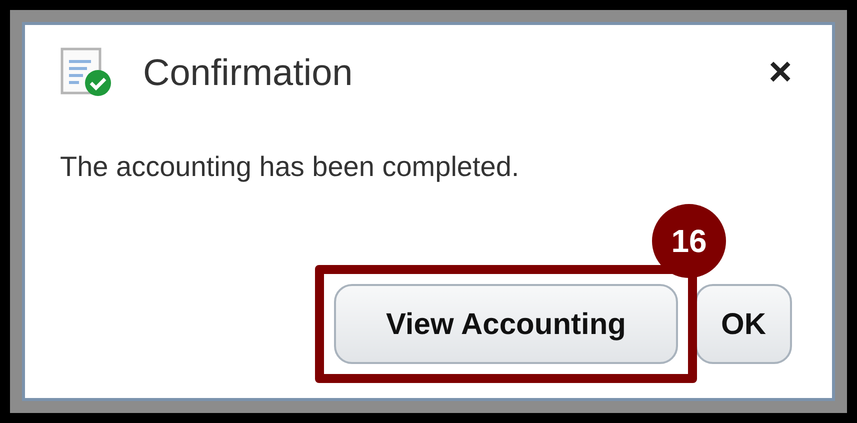  What do you see at coordinates (506, 324) in the screenshot?
I see `dialog-button: View Accounting` at bounding box center [506, 324].